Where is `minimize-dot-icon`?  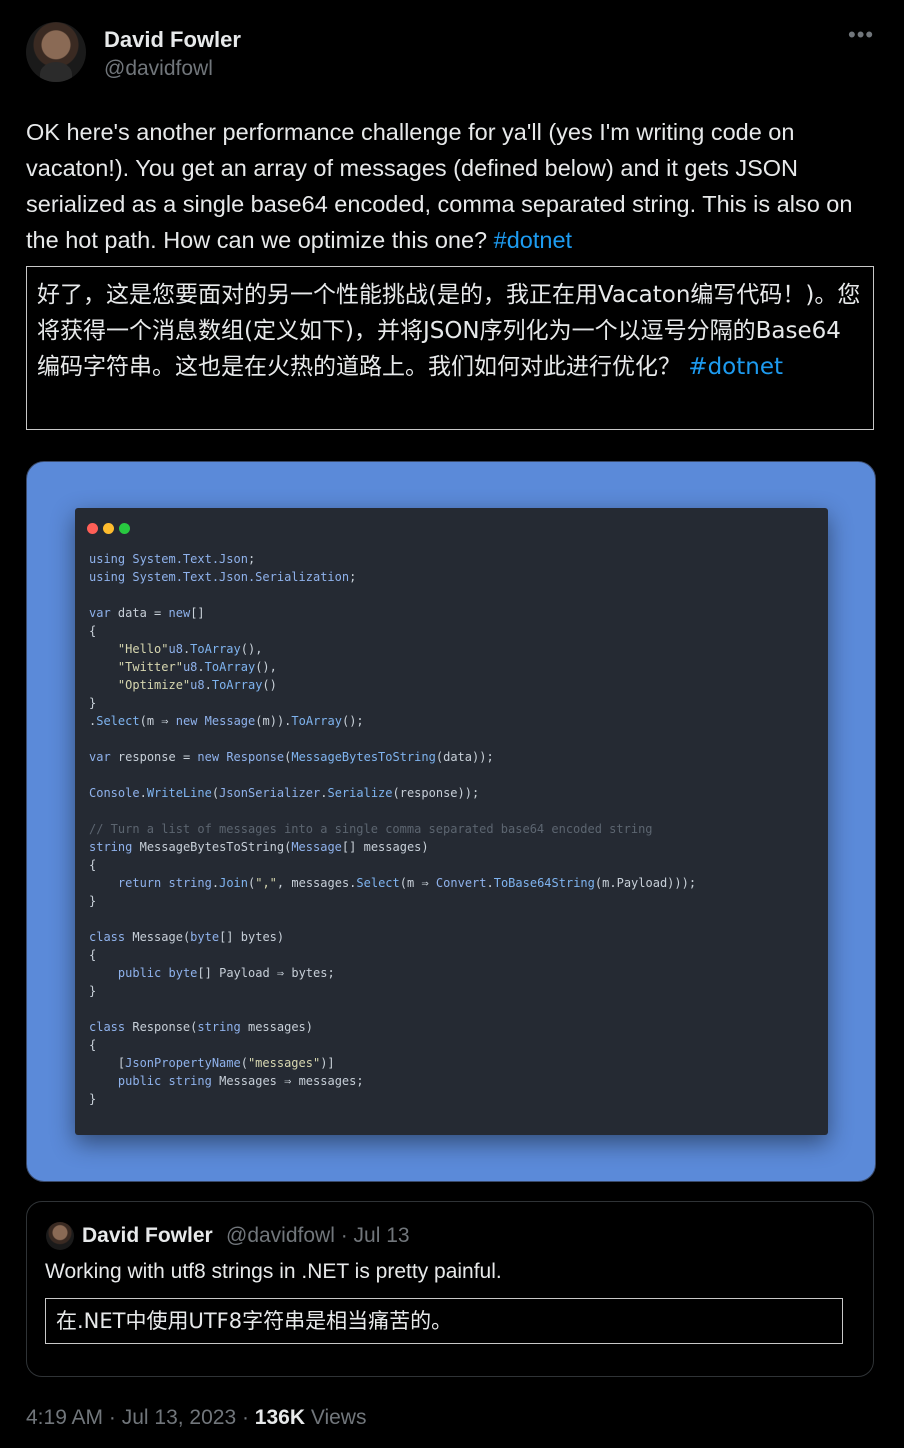
minimize-dot-icon is located at coordinates (108, 528).